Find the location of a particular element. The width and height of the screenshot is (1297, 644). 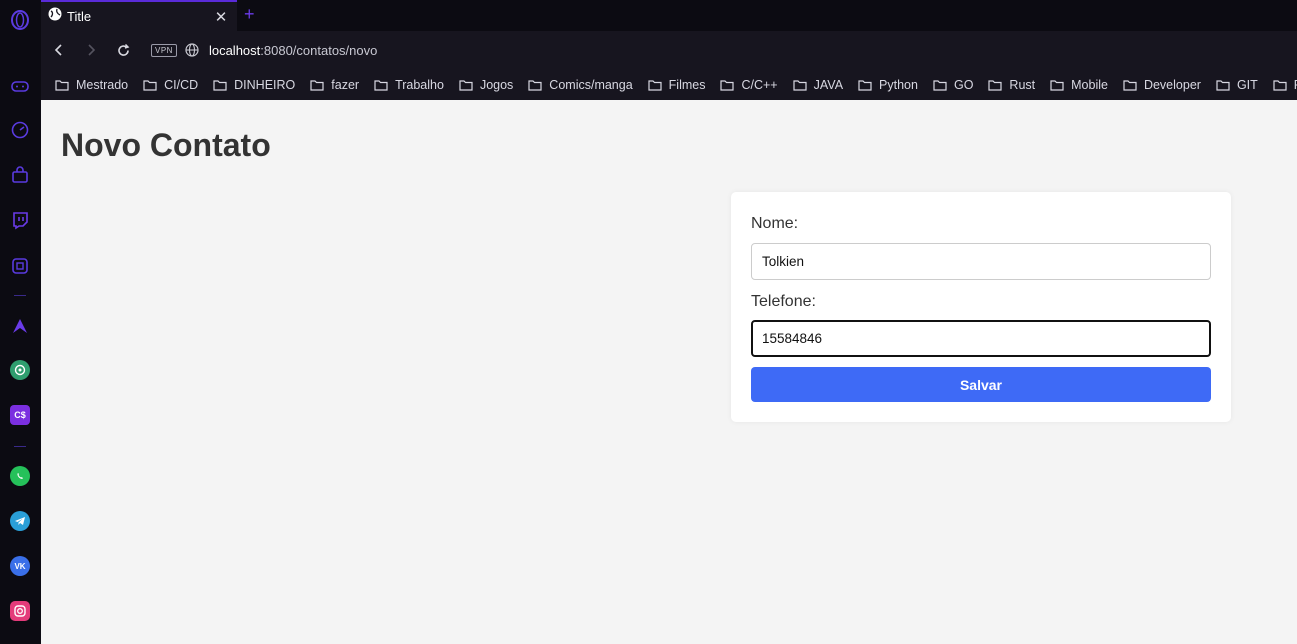

browser-sidebar: C$ VK is located at coordinates (20, 322).